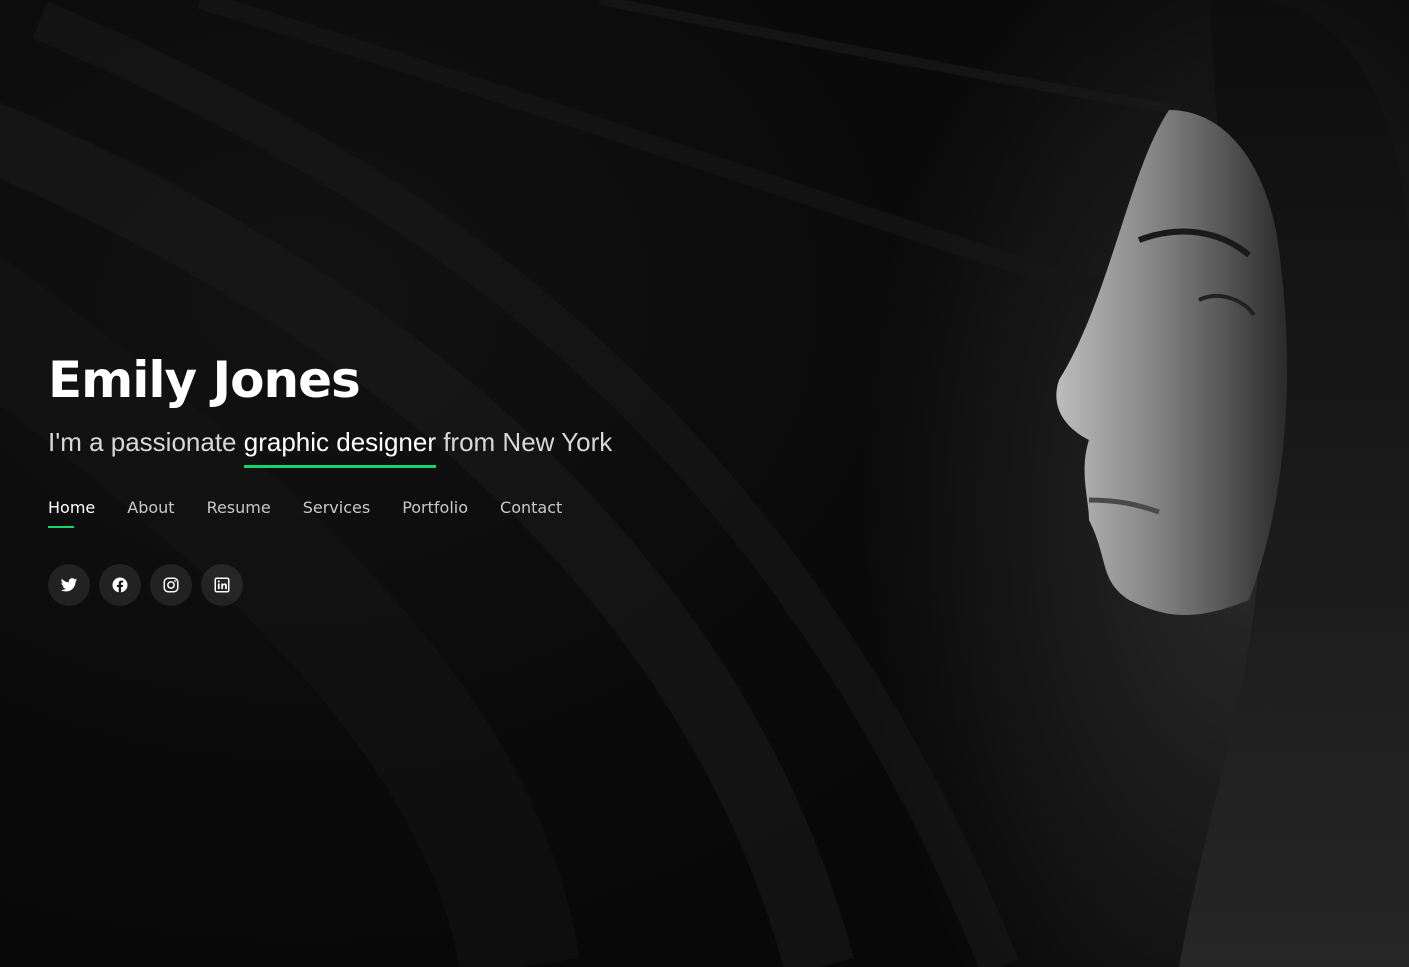 The height and width of the screenshot is (967, 1409). Describe the element at coordinates (71, 512) in the screenshot. I see `nav-home-link: Home` at that location.